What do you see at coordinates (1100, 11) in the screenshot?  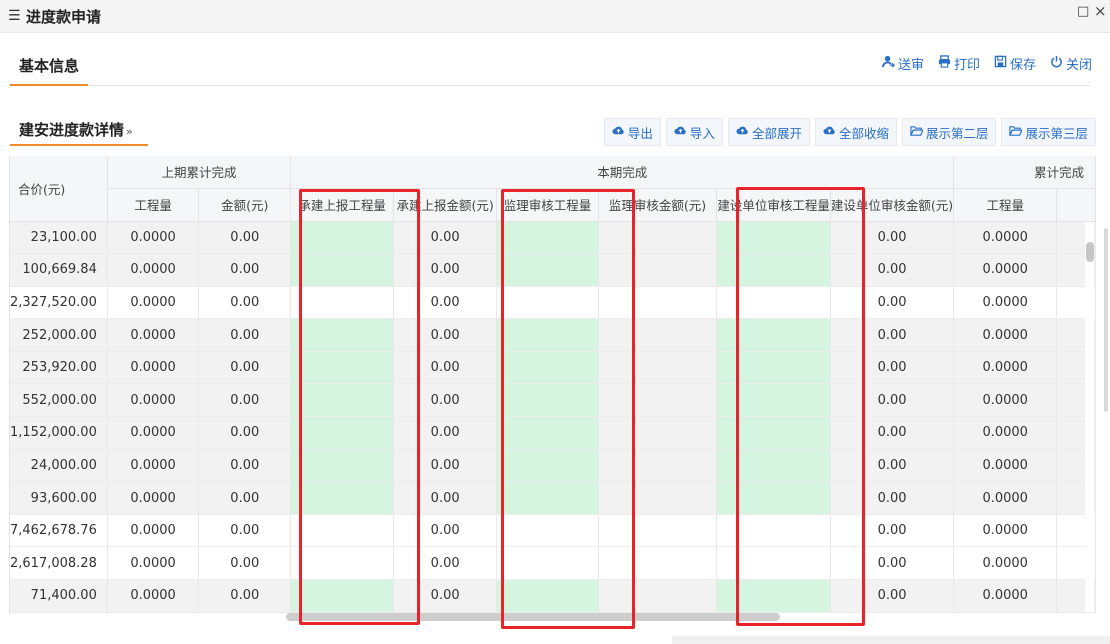 I see `close-window-icon: ×` at bounding box center [1100, 11].